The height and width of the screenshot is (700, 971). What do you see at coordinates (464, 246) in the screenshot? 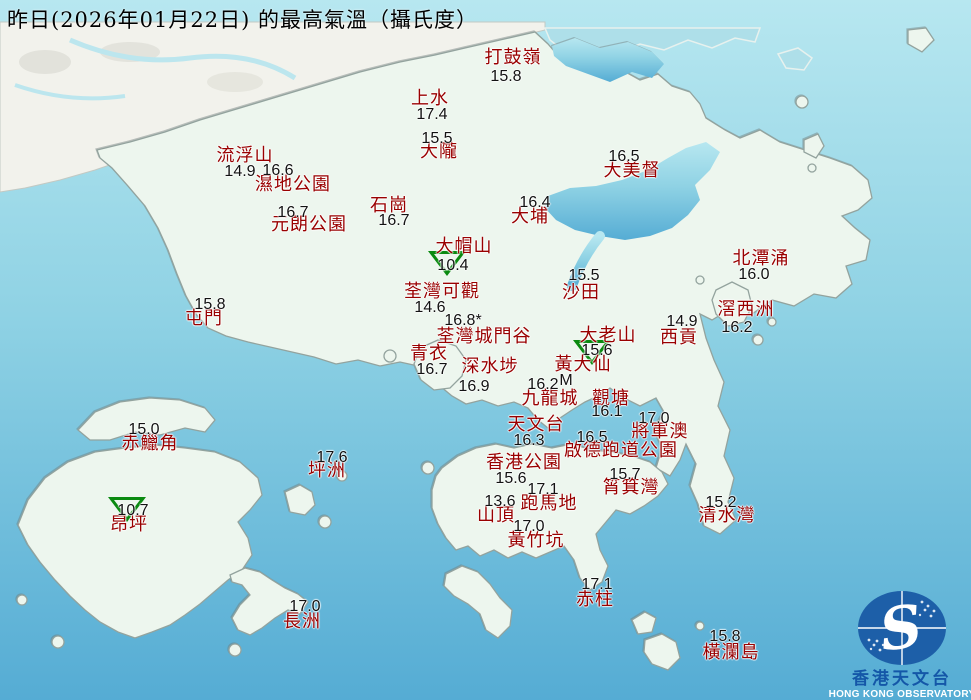
I see `station-name: 大帽山` at bounding box center [464, 246].